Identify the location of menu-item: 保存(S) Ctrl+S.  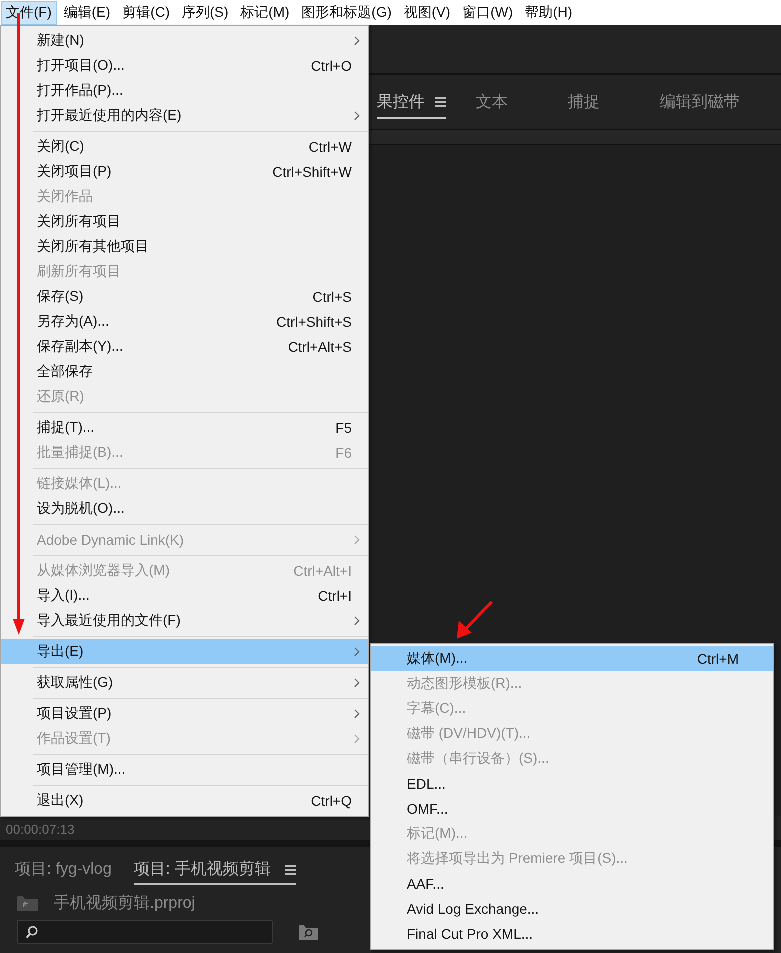
(184, 296).